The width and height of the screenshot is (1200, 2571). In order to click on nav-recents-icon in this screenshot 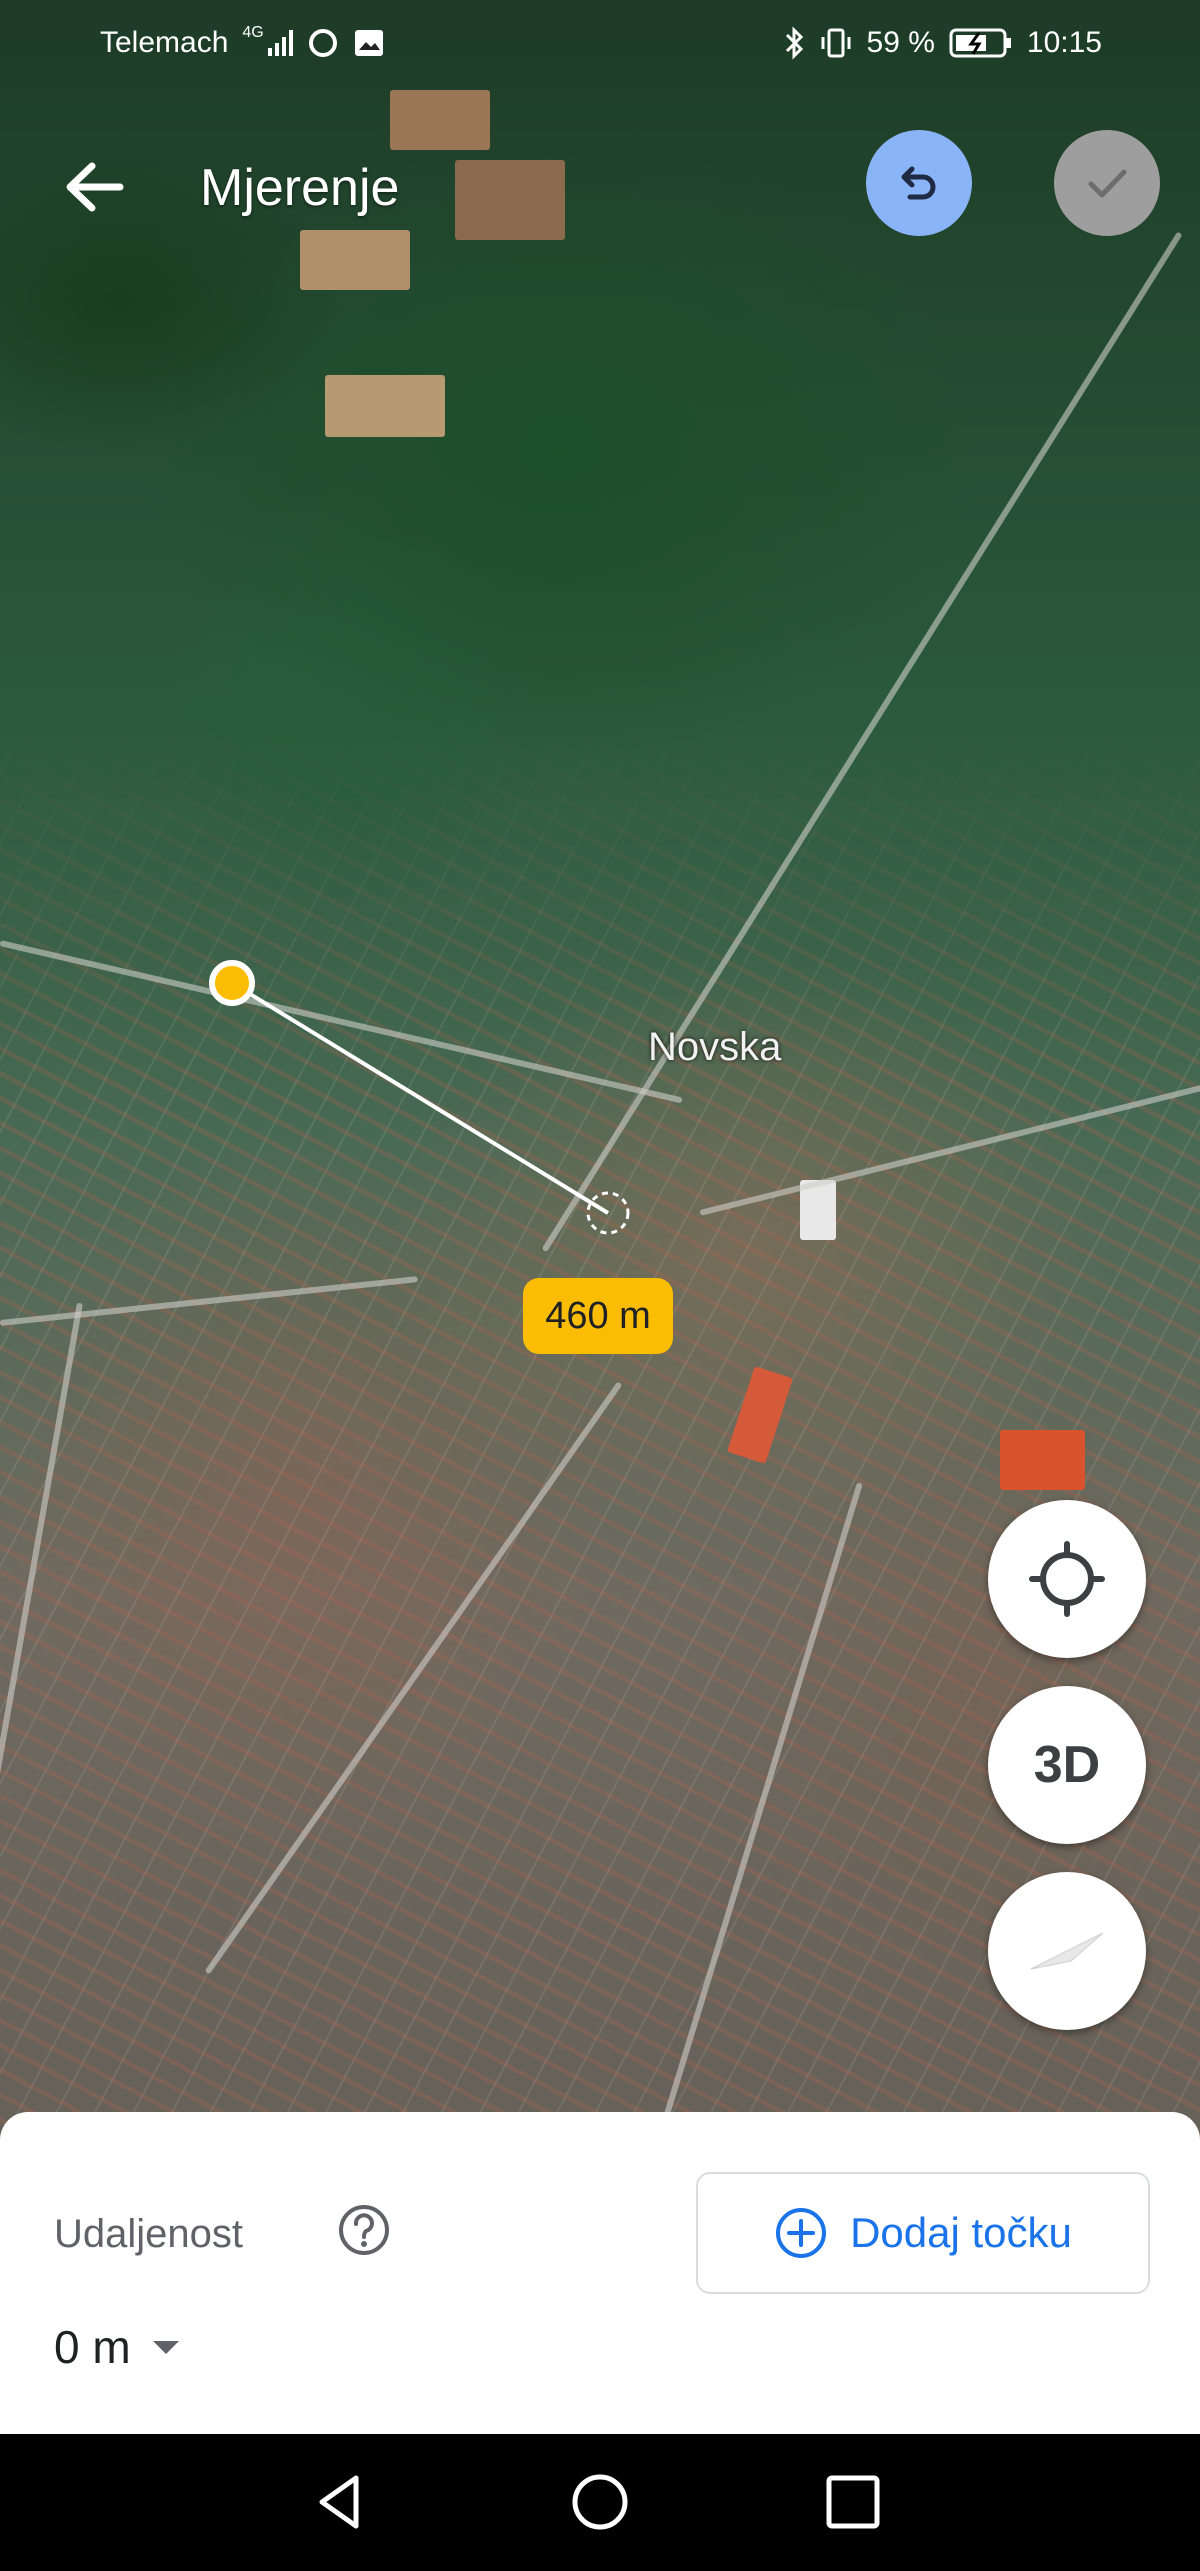, I will do `click(853, 2502)`.